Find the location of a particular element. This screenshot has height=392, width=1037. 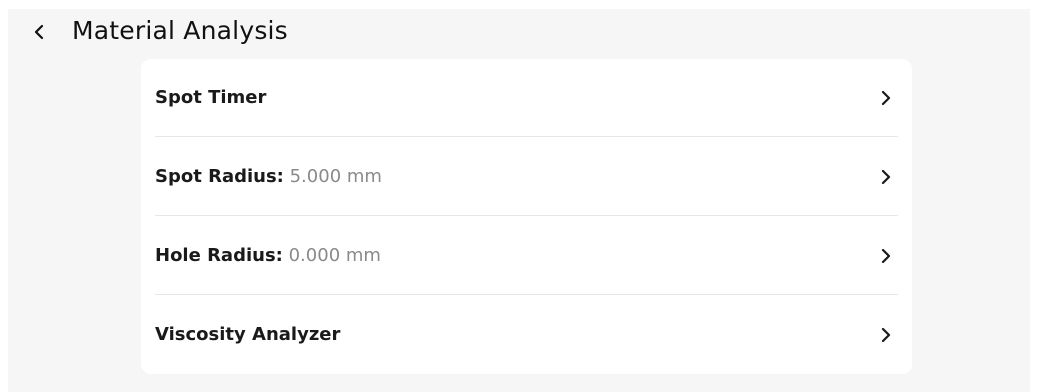

spot-radius-label: Spot Radius: is located at coordinates (219, 176).